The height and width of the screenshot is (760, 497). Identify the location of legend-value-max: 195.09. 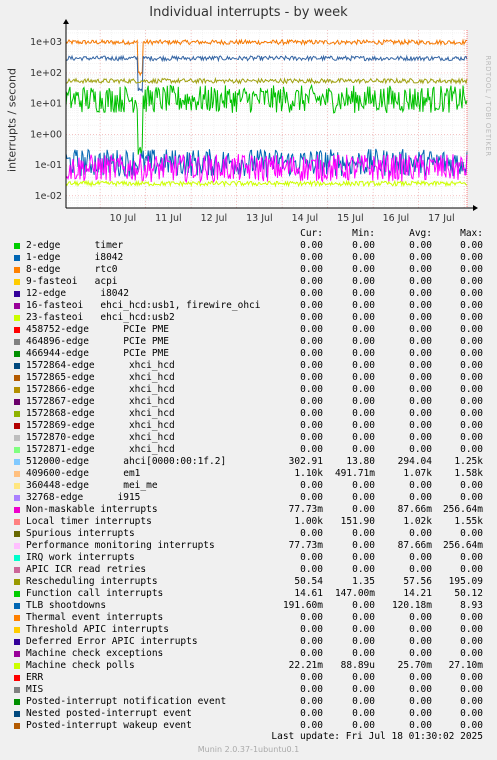
(465, 581).